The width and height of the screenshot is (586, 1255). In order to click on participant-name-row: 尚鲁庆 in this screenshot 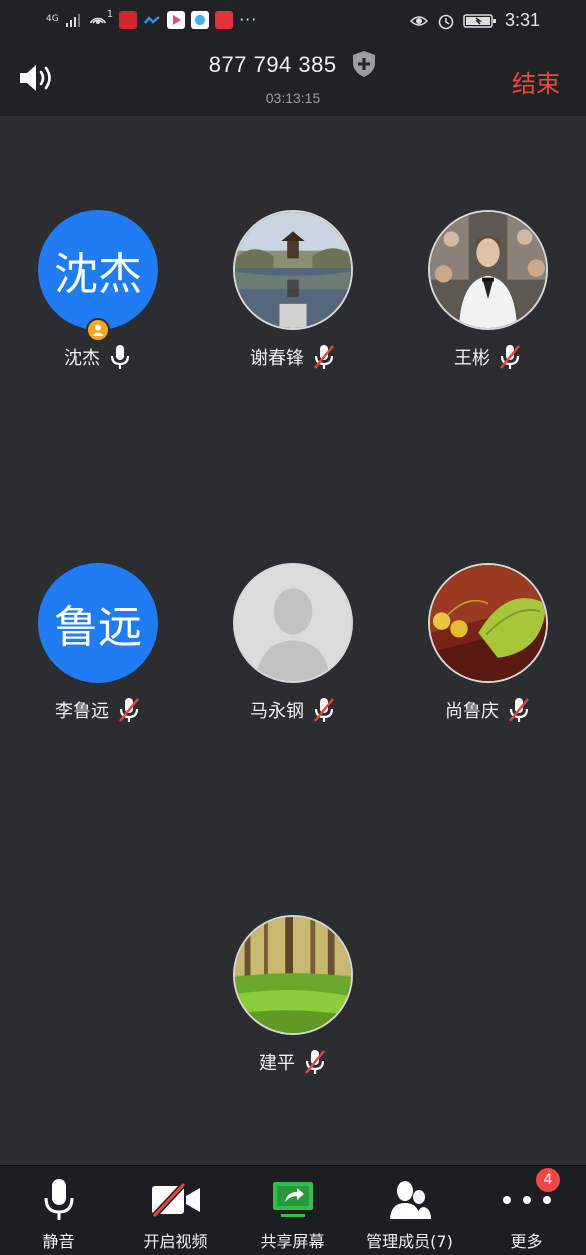, I will do `click(488, 710)`.